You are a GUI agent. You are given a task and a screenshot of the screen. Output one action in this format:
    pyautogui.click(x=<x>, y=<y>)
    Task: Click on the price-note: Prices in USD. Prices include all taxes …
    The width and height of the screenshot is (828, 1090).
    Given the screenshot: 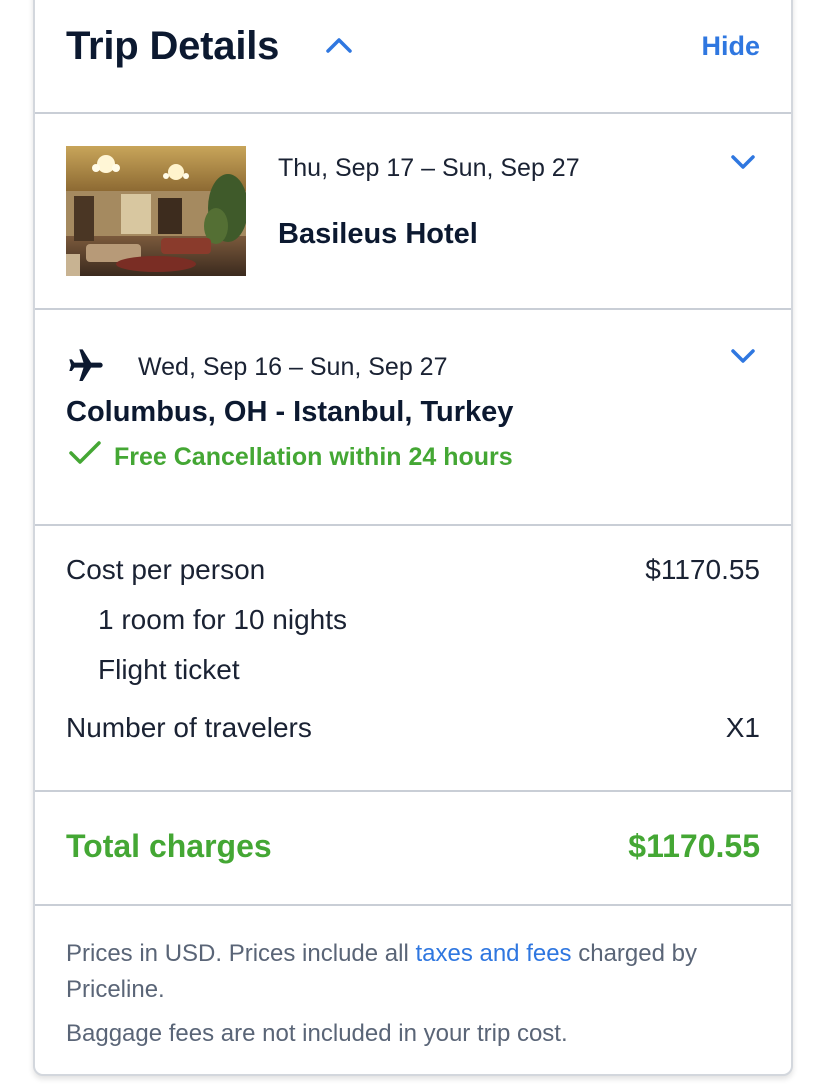 What is the action you would take?
    pyautogui.click(x=422, y=972)
    